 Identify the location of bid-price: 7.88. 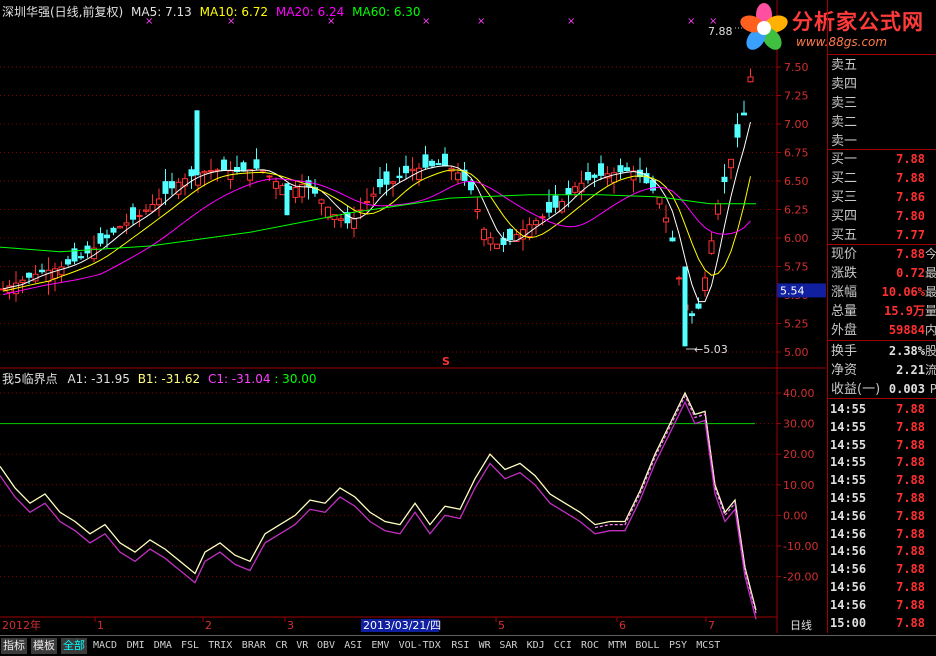
(910, 178).